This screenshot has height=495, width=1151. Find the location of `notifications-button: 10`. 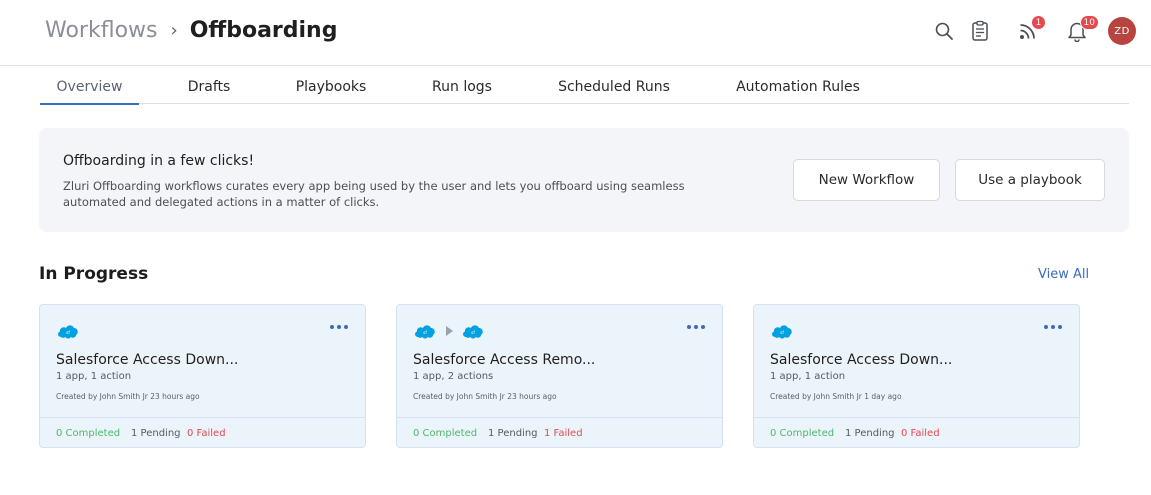

notifications-button: 10 is located at coordinates (1081, 29).